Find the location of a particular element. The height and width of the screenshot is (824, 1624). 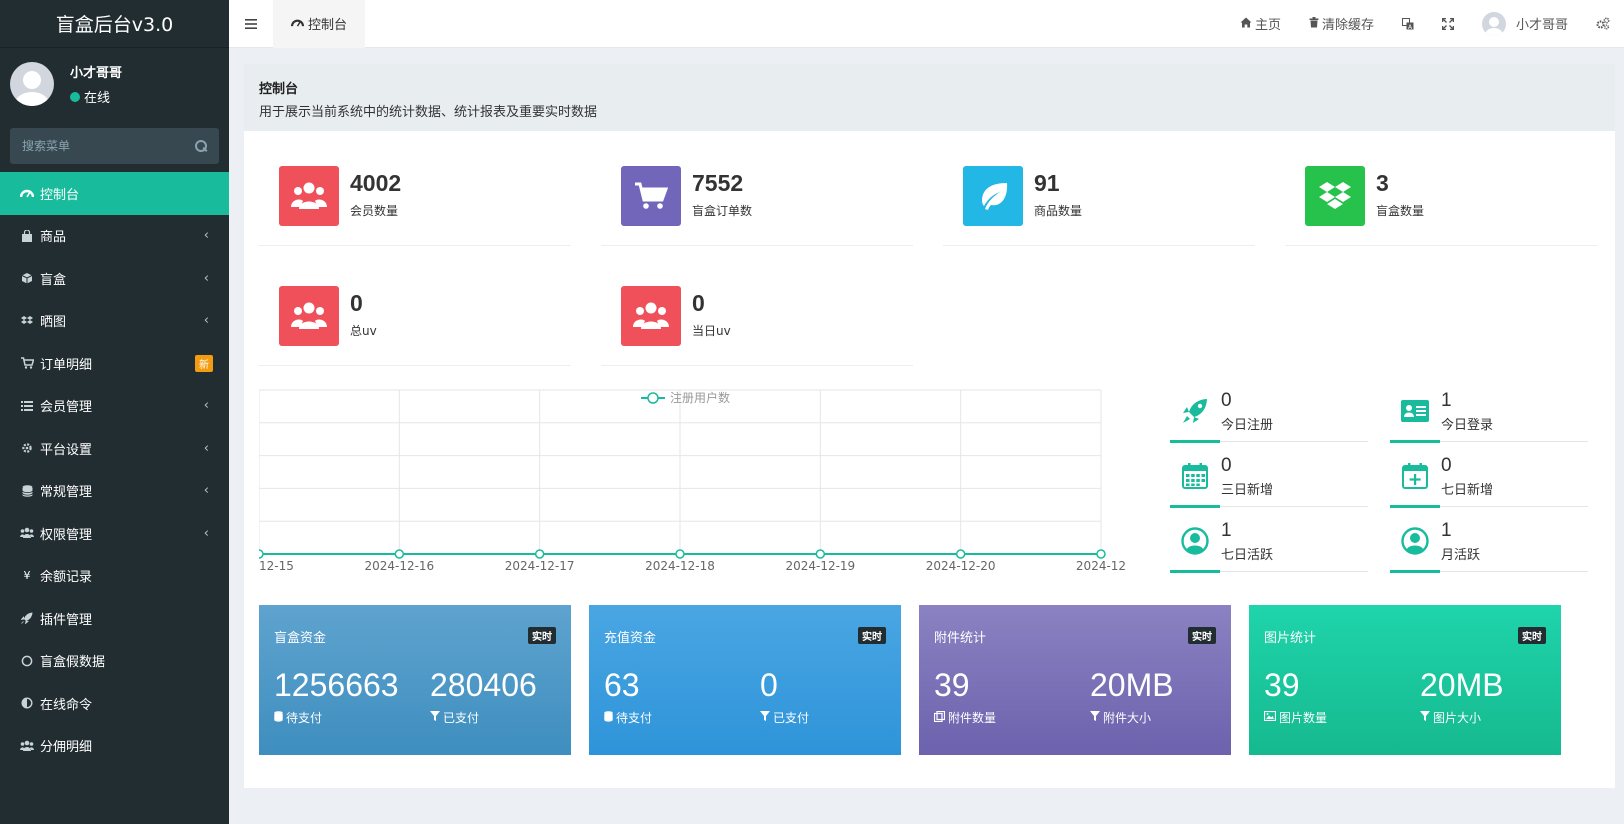

sidebar-item-blindbox: 盲盒 ‹ is located at coordinates (114, 278).